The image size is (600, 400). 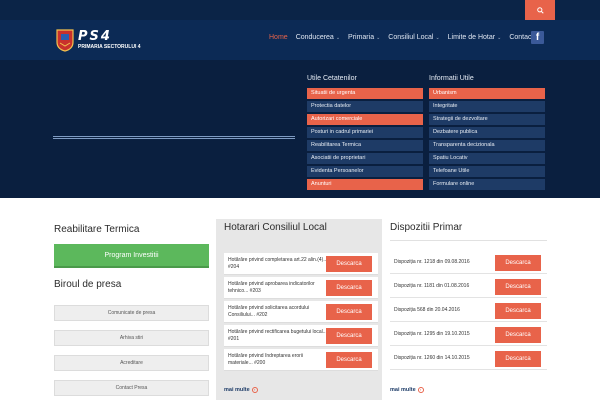 I want to click on menu-item-telefoane: Telefoane Utile, so click(x=487, y=171).